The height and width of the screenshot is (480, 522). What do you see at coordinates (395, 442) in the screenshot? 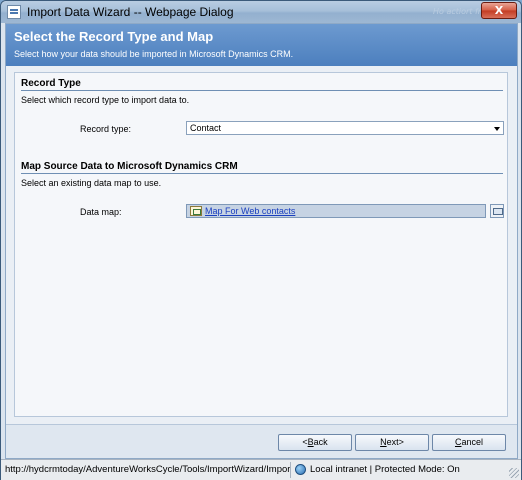
I see `next-rest: ext>` at bounding box center [395, 442].